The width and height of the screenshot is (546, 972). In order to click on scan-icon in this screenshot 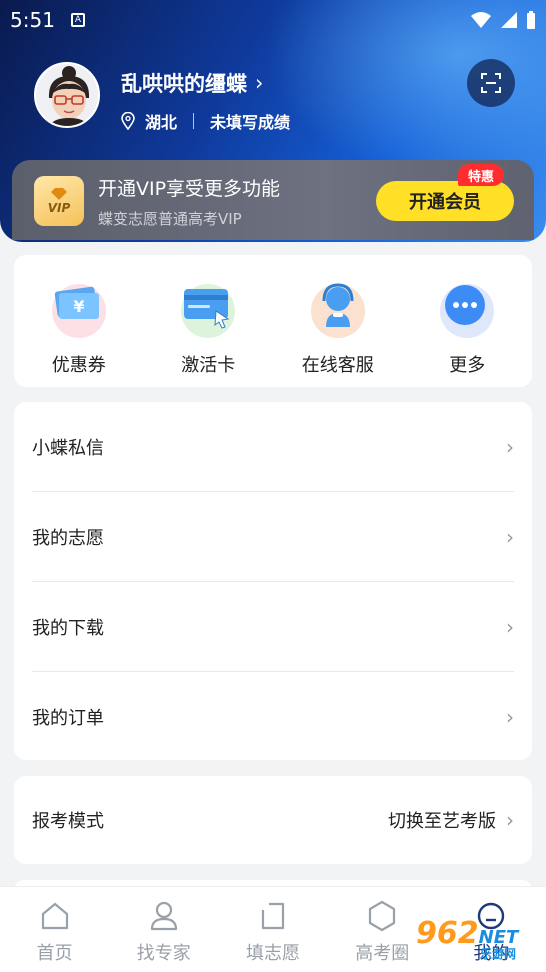, I will do `click(491, 83)`.